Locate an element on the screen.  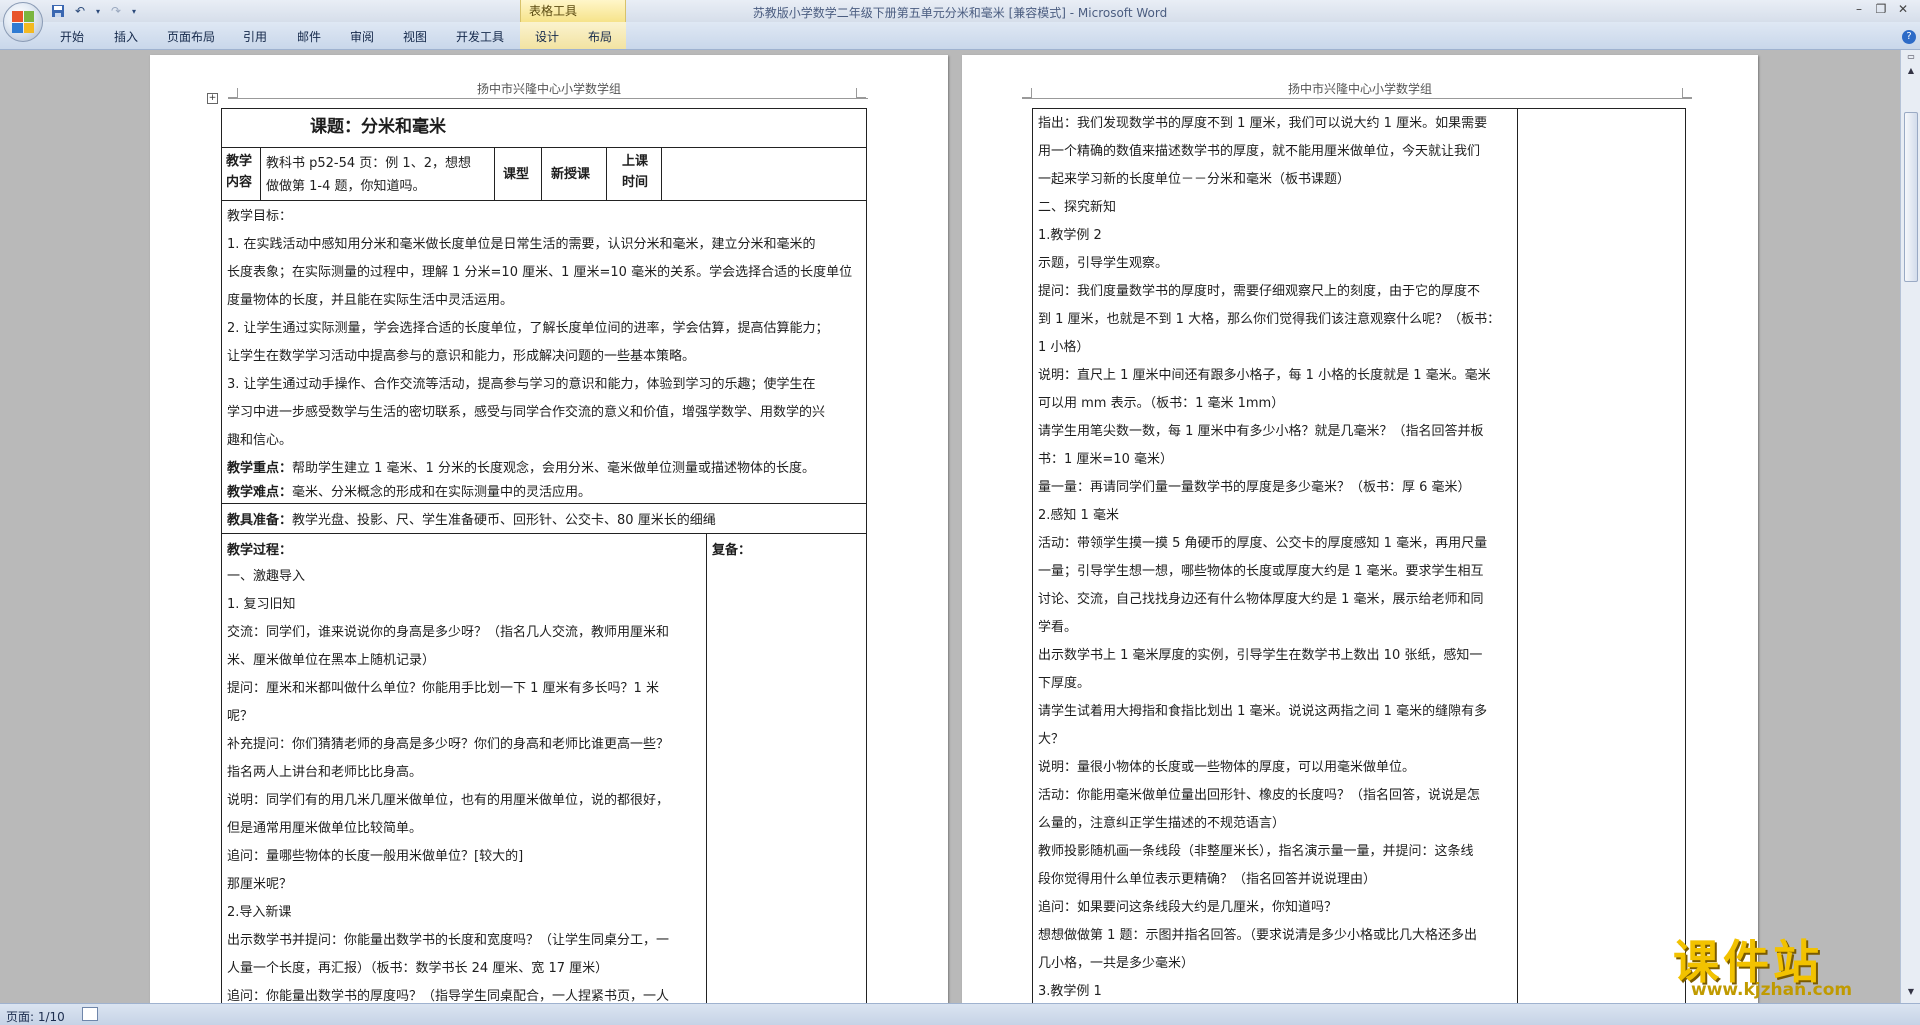
scroll-down-icon: ▼ is located at coordinates (1911, 993).